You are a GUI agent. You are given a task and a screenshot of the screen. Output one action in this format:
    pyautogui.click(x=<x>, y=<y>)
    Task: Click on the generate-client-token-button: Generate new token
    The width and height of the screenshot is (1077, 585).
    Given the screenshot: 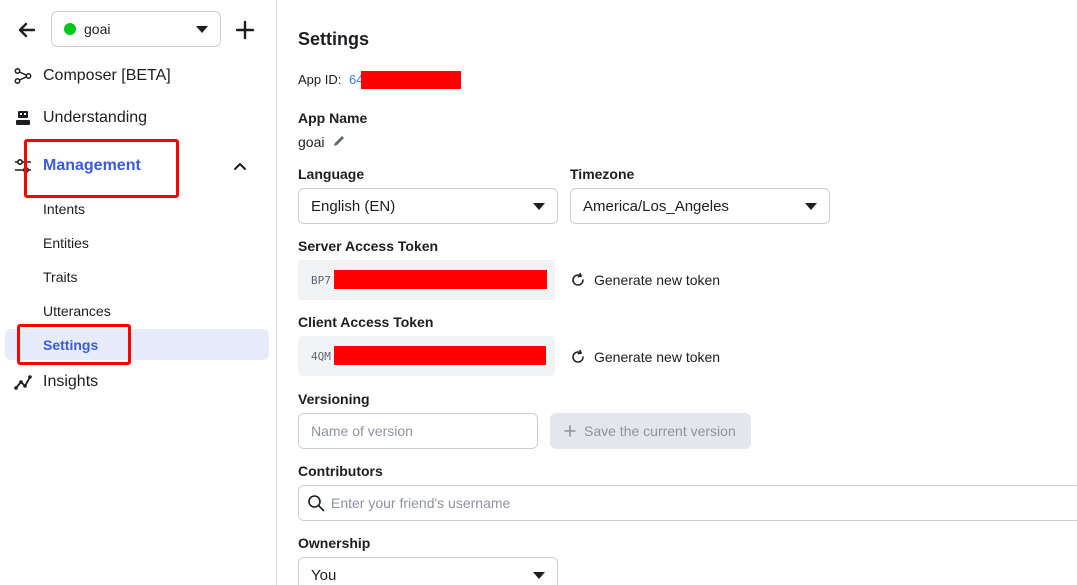 What is the action you would take?
    pyautogui.click(x=645, y=357)
    